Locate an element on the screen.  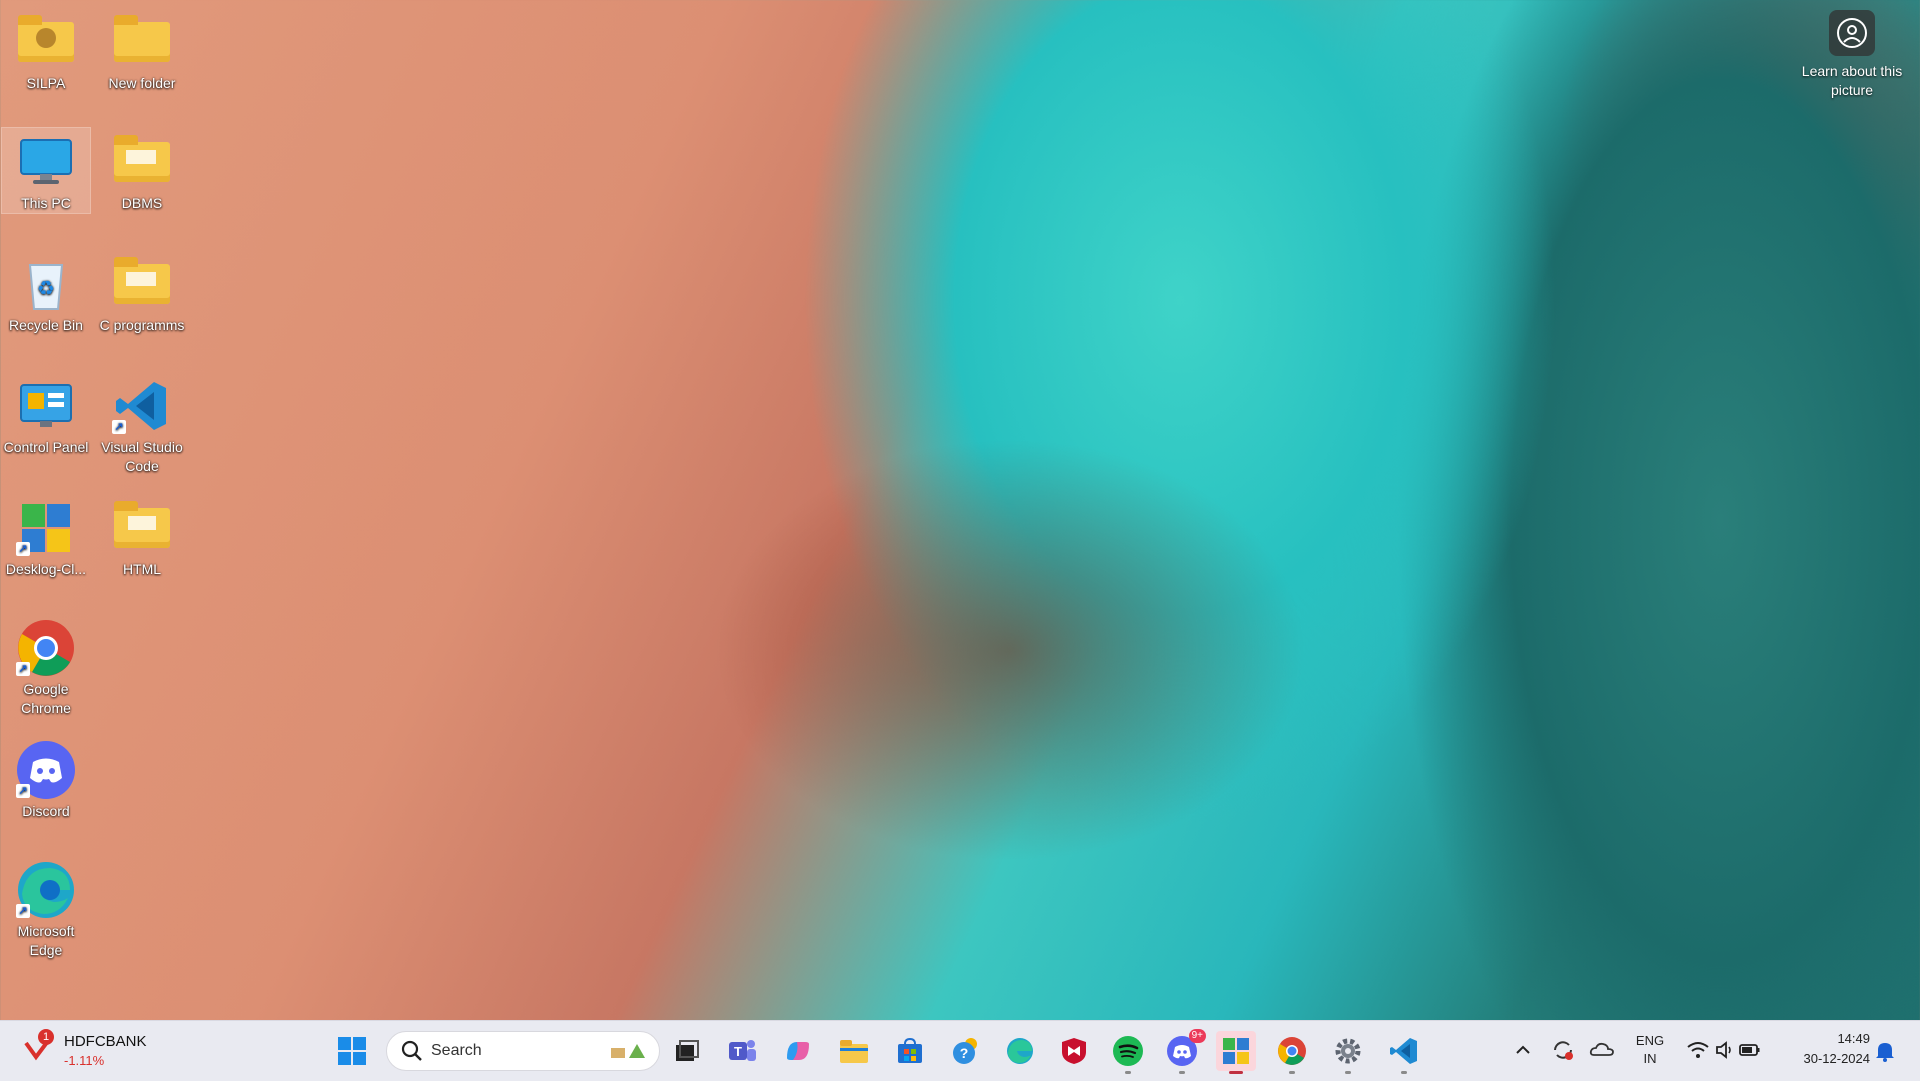
desktop-icon-vscode: ↗ Visual Studio Code is located at coordinates (142, 424).